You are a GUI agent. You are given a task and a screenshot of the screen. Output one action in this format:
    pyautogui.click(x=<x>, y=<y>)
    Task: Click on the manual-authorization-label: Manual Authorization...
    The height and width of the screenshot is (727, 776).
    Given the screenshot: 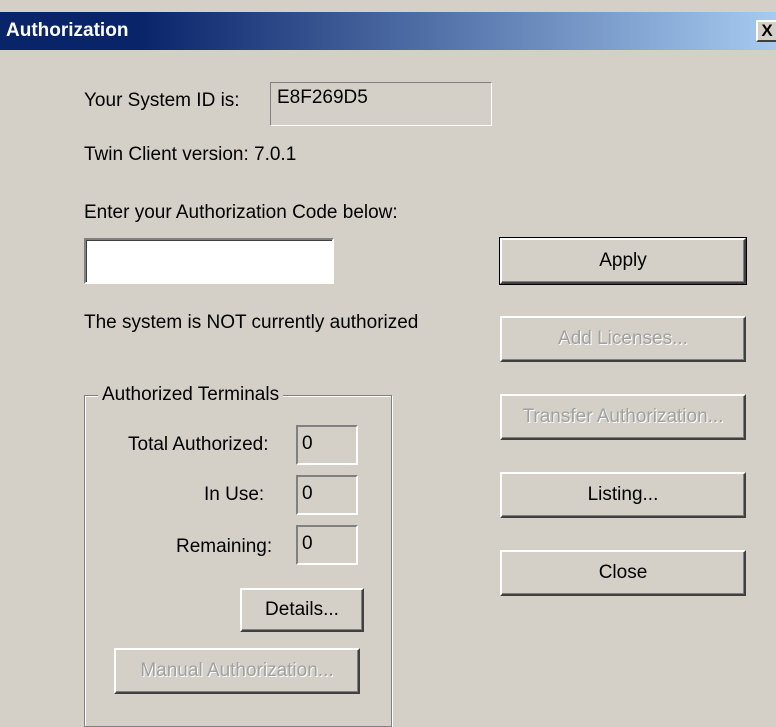 What is the action you would take?
    pyautogui.click(x=237, y=670)
    